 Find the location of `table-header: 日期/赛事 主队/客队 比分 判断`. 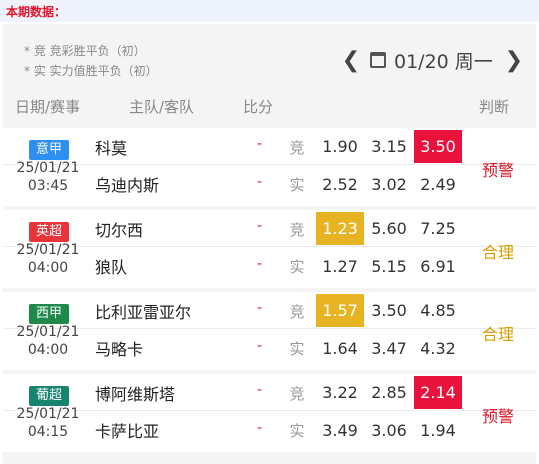

table-header: 日期/赛事 主队/客队 比分 判断 is located at coordinates (269, 106).